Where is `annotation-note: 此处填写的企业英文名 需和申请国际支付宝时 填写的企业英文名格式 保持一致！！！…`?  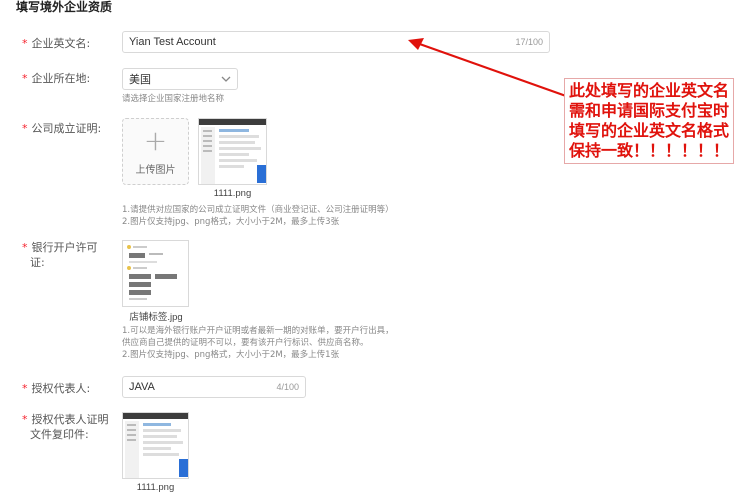 annotation-note: 此处填写的企业英文名 需和申请国际支付宝时 填写的企业英文名格式 保持一致！！！… is located at coordinates (649, 121).